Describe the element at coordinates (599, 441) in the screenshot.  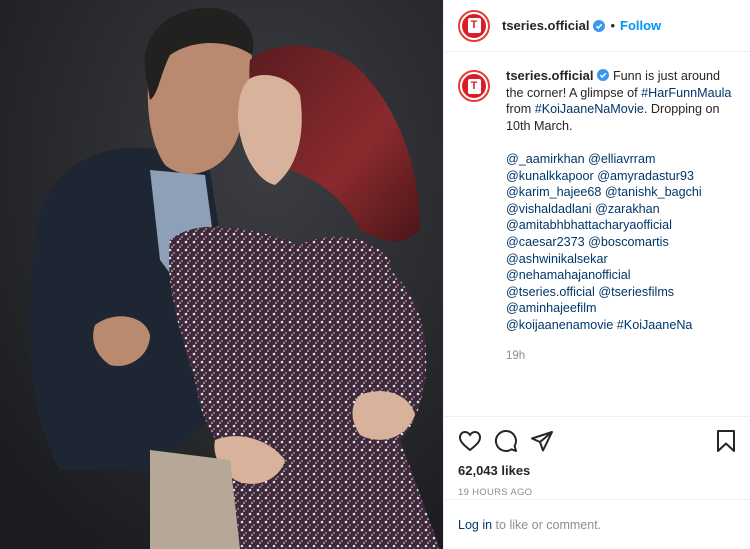
I see `action-icons` at that location.